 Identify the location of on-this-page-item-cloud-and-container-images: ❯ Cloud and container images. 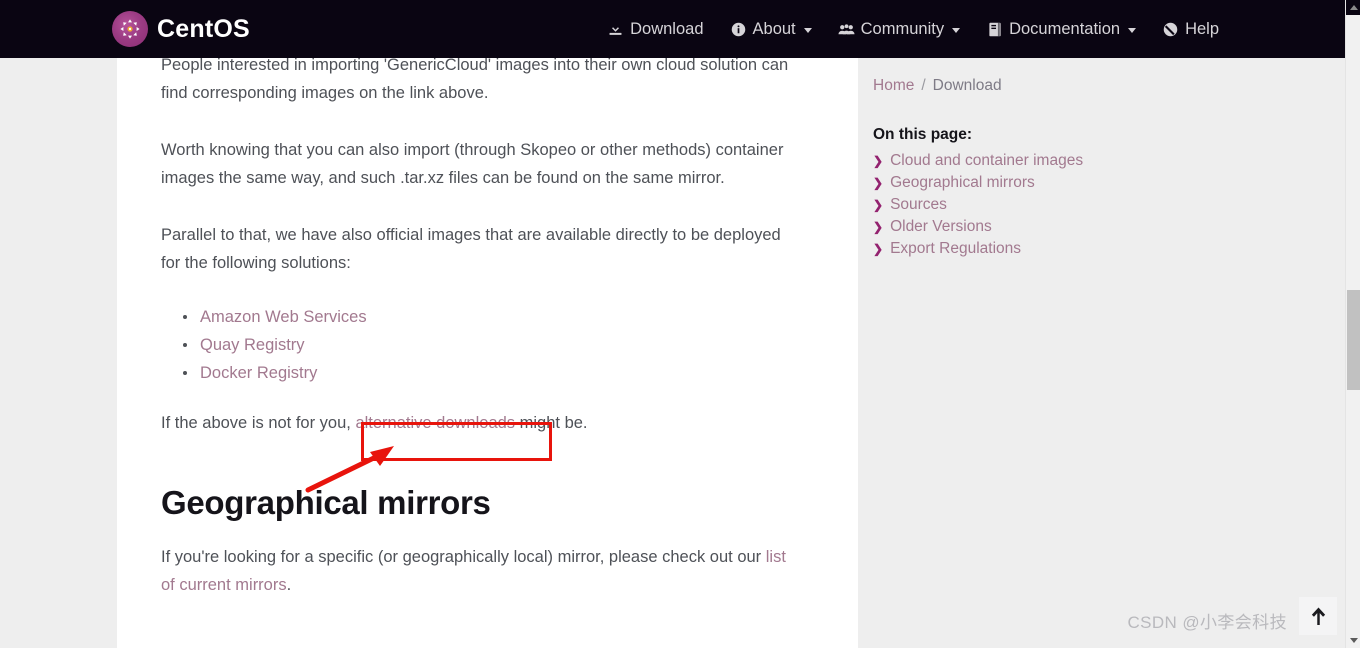
(1109, 161).